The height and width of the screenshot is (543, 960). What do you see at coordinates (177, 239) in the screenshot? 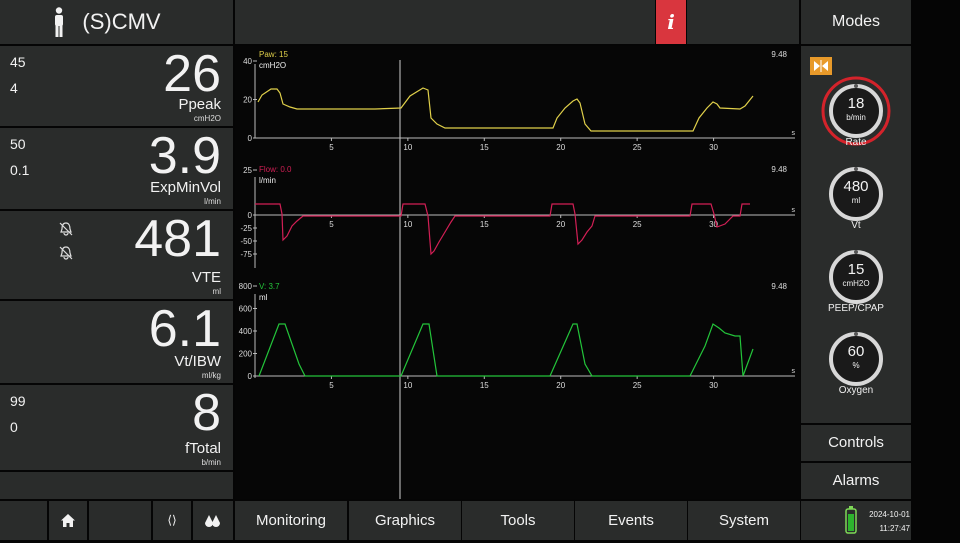
I see `param-value: 481` at bounding box center [177, 239].